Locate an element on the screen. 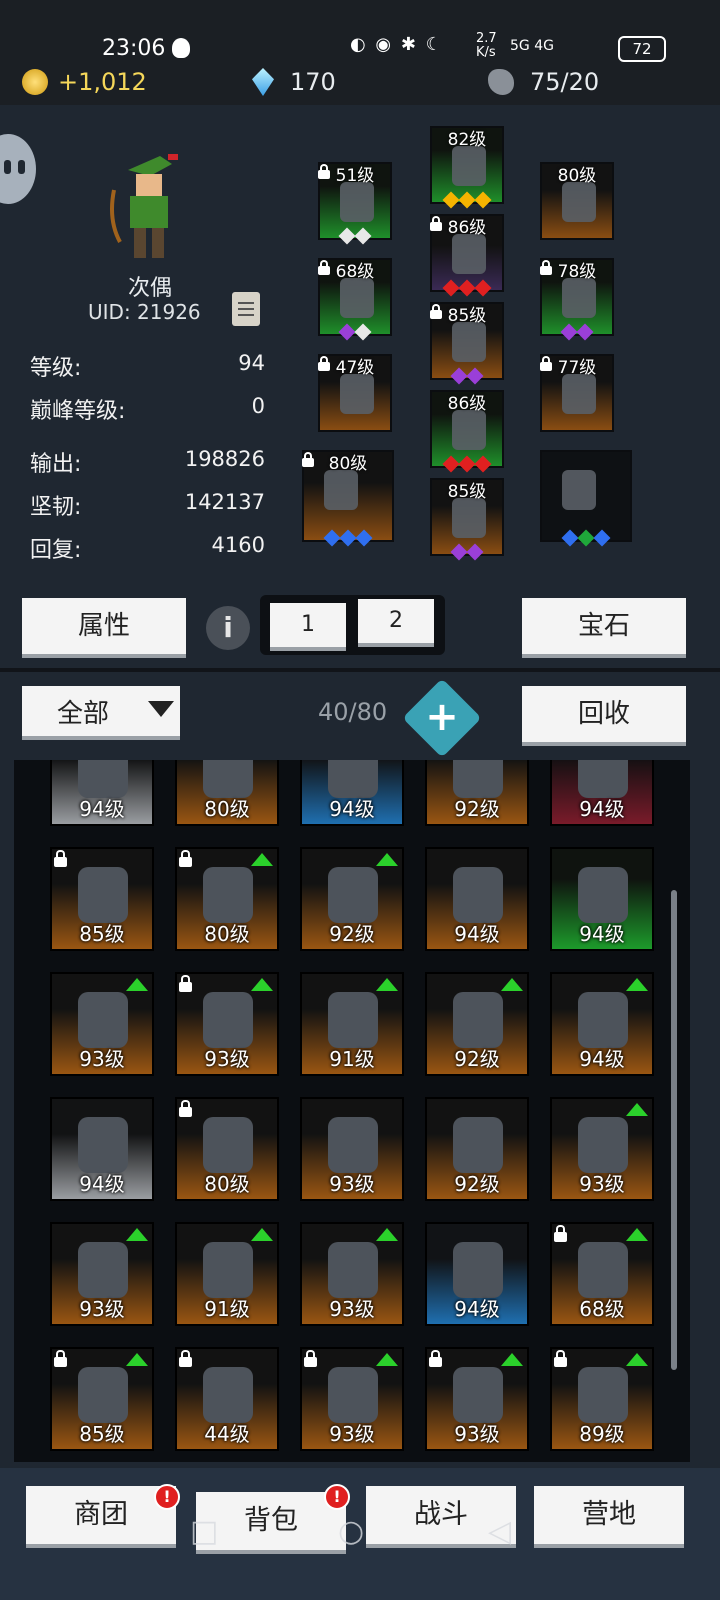 This screenshot has width=720, height=1600. equipment-slot: 78级 is located at coordinates (577, 299).